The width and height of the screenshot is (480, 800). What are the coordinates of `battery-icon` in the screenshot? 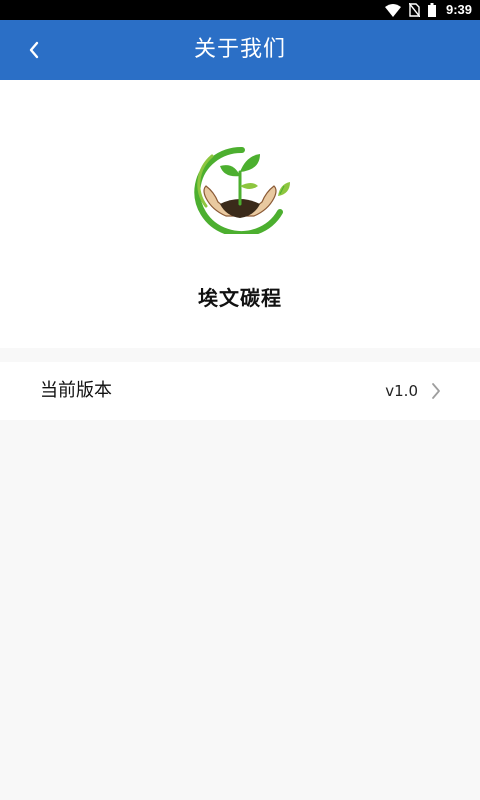 It's located at (432, 10).